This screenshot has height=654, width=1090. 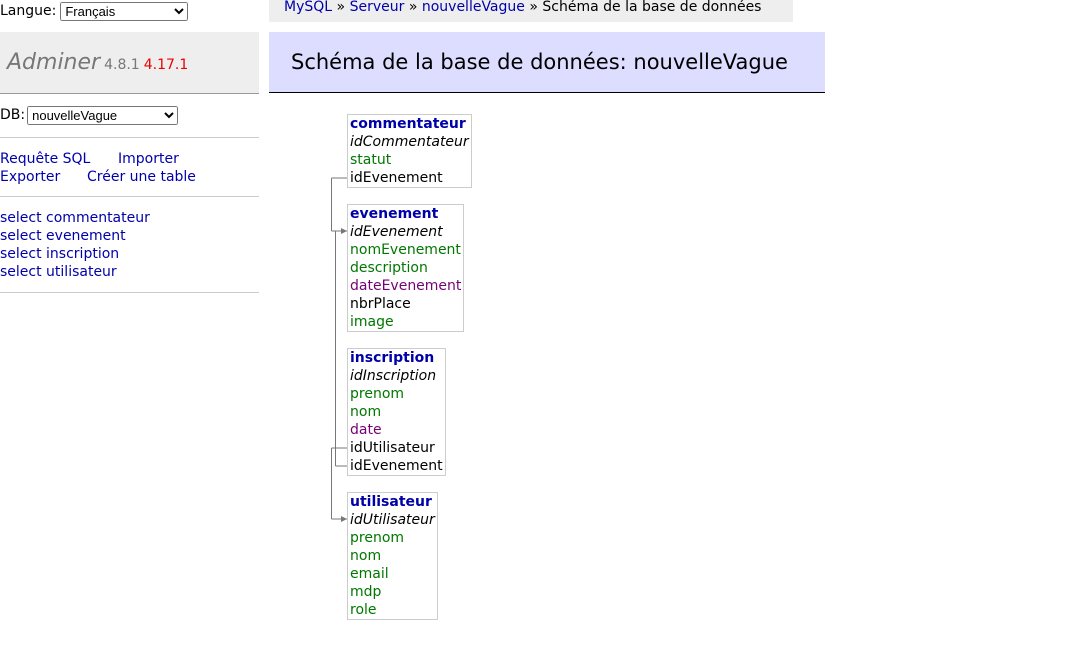 What do you see at coordinates (369, 574) in the screenshot?
I see `column: email` at bounding box center [369, 574].